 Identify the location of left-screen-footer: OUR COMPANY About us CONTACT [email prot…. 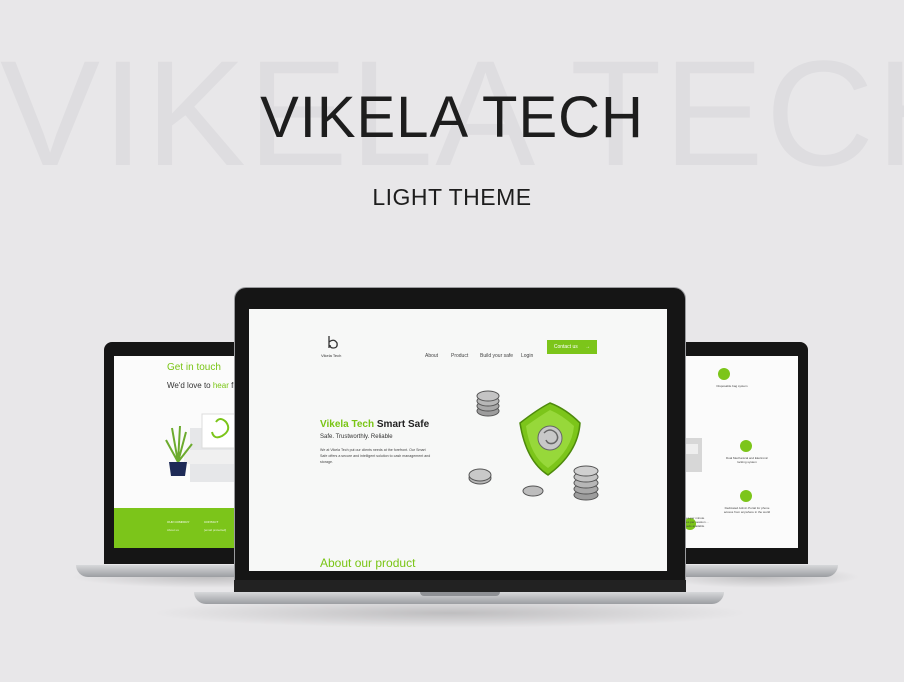
(182, 528).